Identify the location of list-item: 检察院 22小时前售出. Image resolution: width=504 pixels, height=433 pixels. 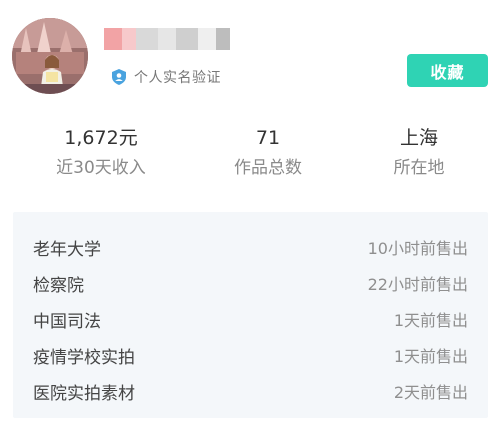
(250, 283).